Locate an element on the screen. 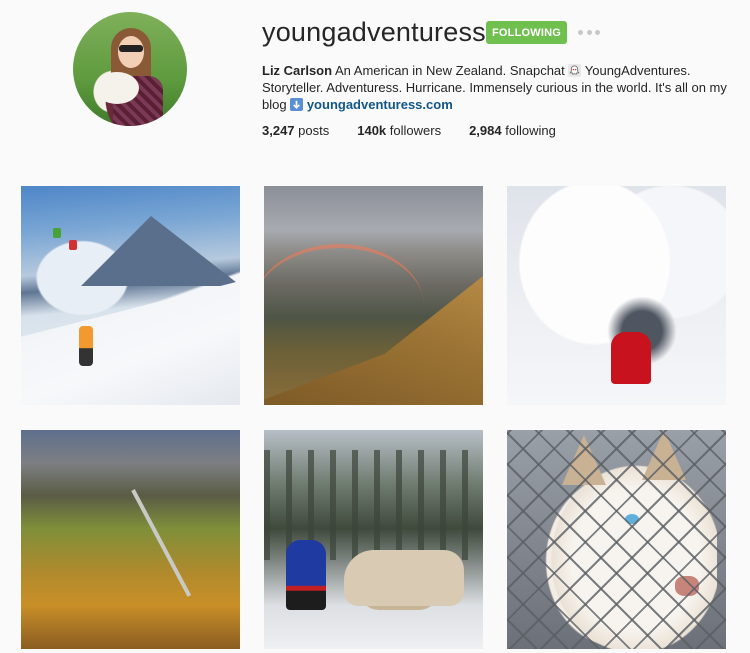 The height and width of the screenshot is (653, 750). snow-slope is located at coordinates (130, 343).